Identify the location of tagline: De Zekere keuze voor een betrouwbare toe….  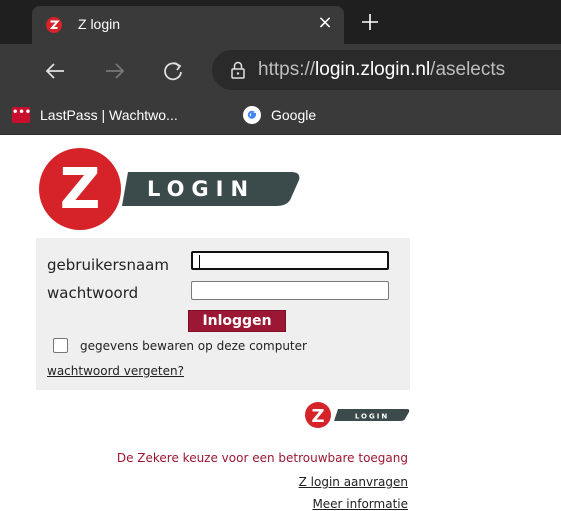
(262, 458).